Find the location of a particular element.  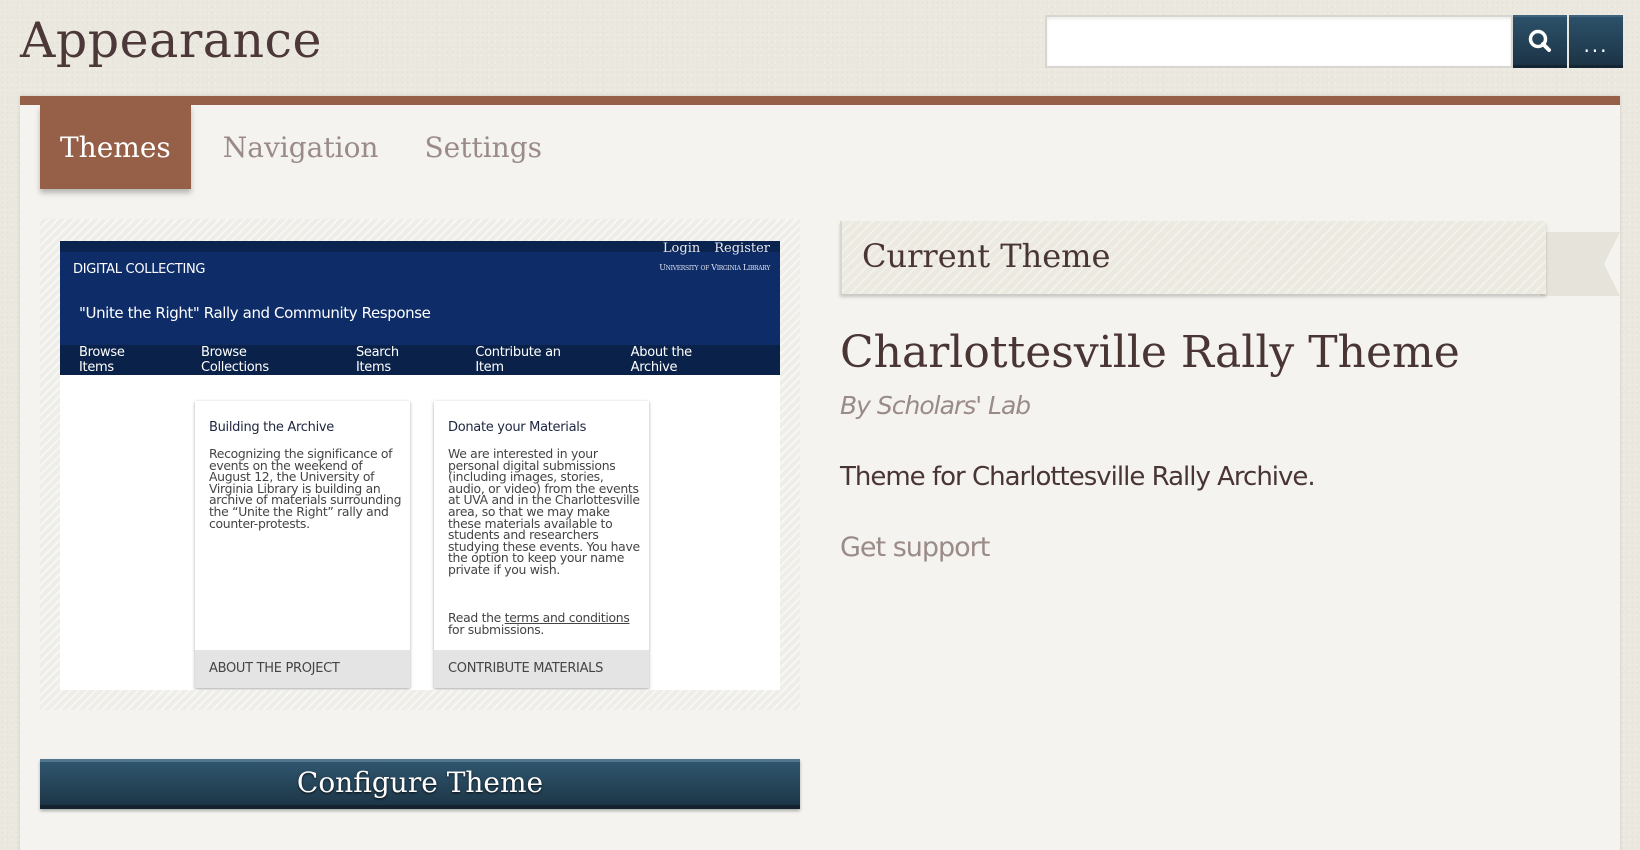

tab-navigation: Navigation is located at coordinates (301, 147).